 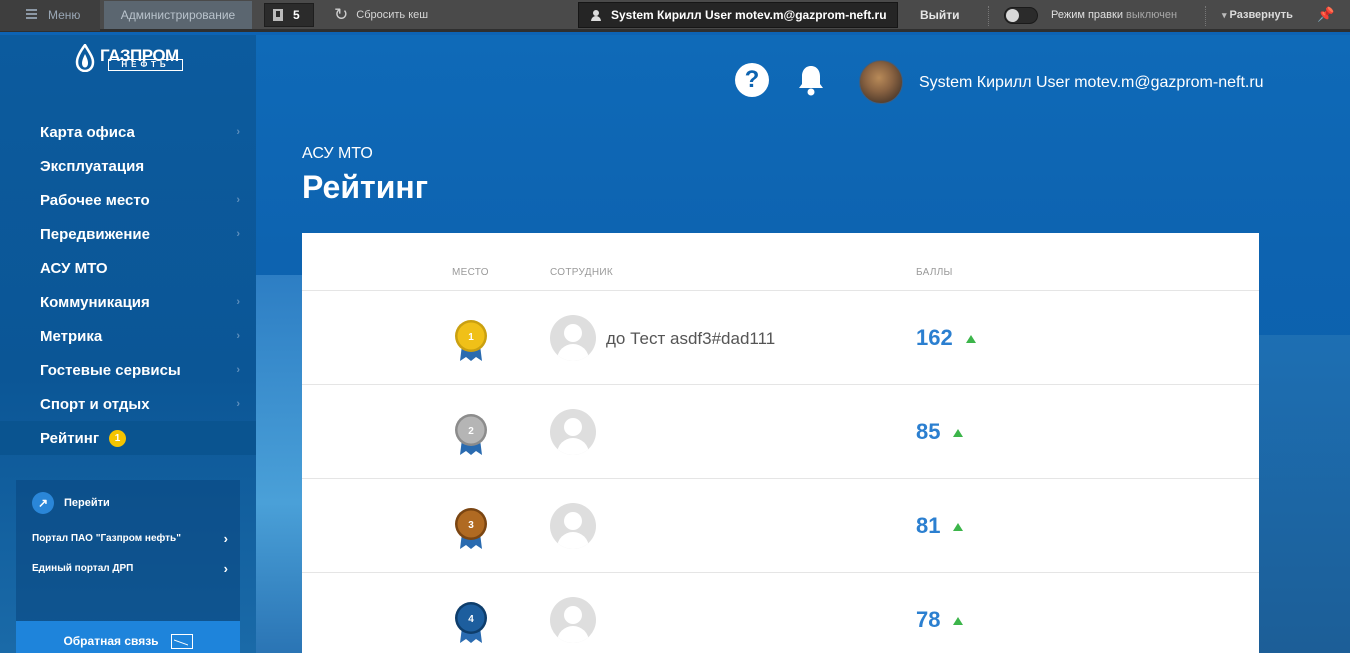 I want to click on logout-link: Выйти, so click(x=940, y=15).